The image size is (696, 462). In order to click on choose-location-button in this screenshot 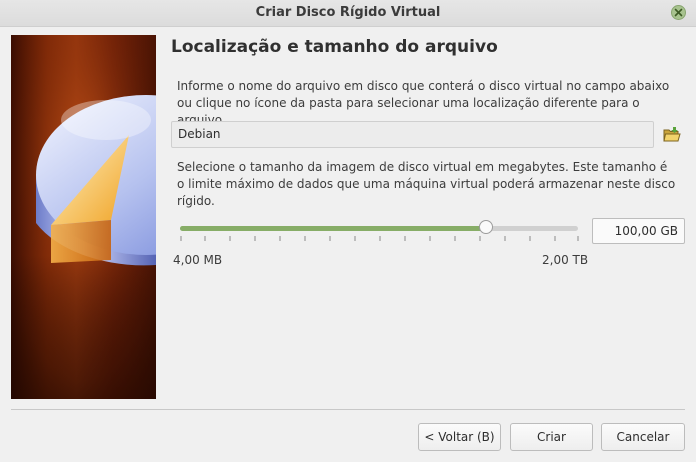, I will do `click(672, 135)`.